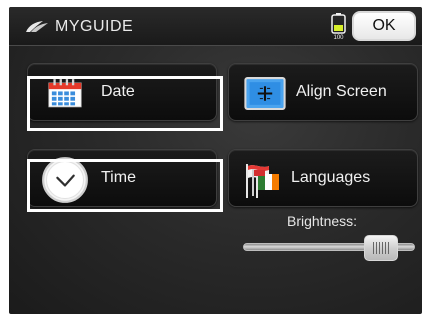 This screenshot has width=430, height=324. I want to click on align-screen-label: Align Screen, so click(341, 91).